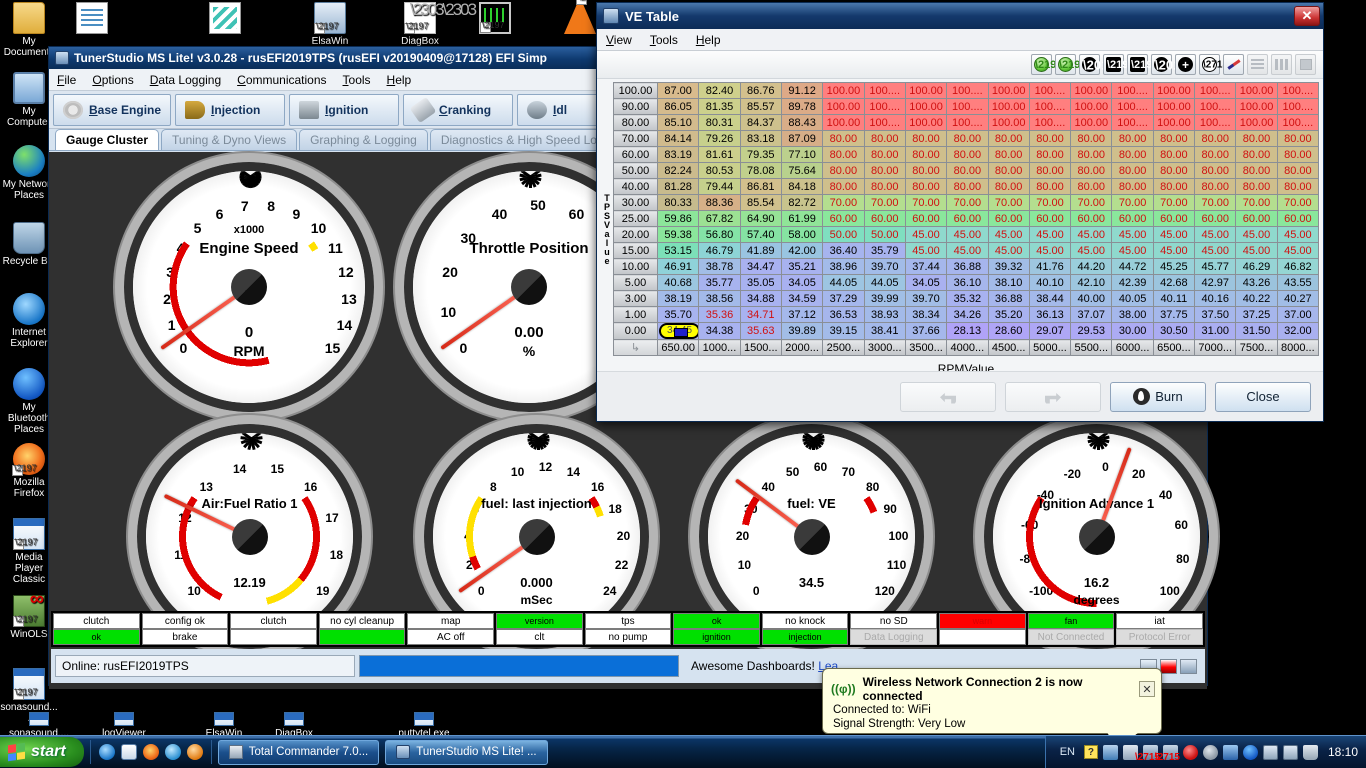 The image size is (1366, 768). Describe the element at coordinates (678, 106) in the screenshot. I see `table-cell: 86.05` at that location.